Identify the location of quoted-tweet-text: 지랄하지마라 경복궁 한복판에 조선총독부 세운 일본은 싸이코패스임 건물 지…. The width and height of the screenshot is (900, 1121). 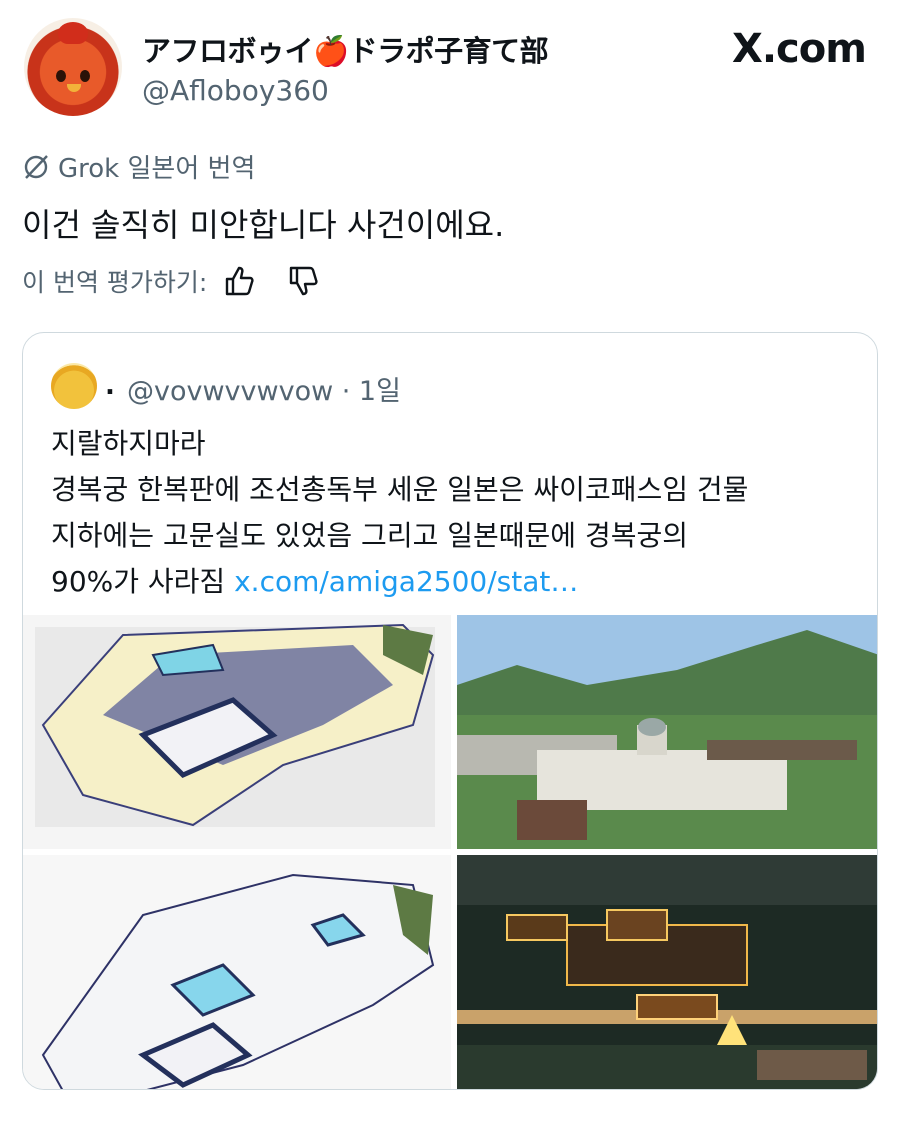
(451, 513).